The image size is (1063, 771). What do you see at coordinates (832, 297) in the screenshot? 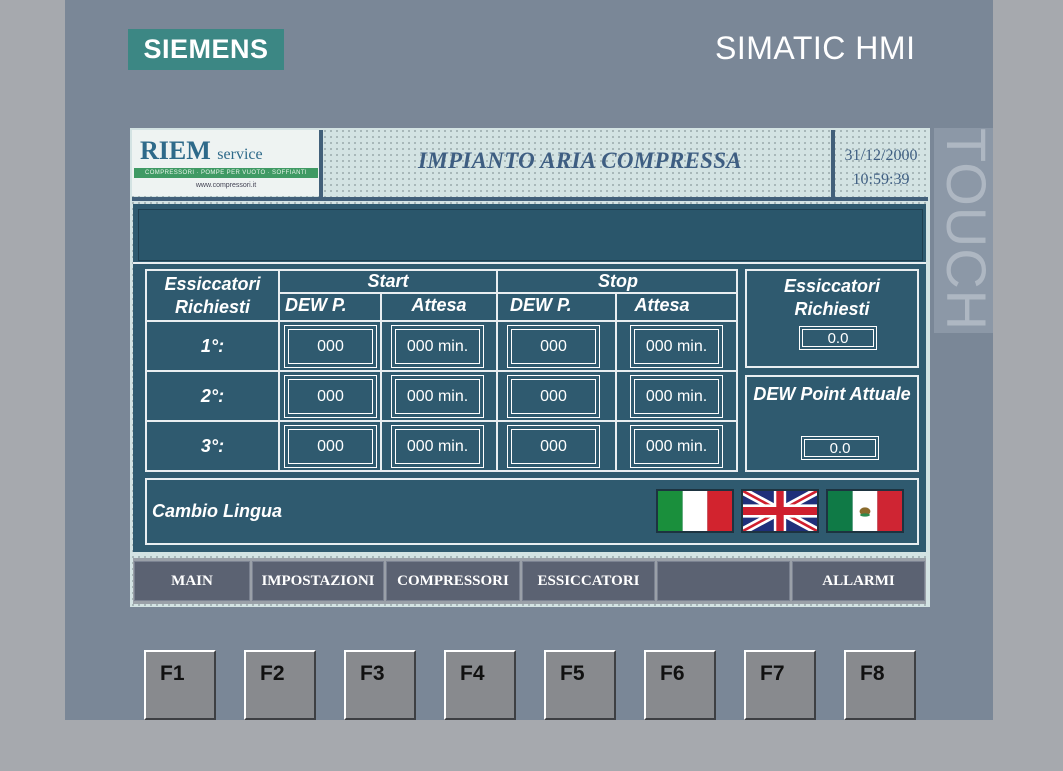
I see `requested-dryers-label: Essiccatori Richiesti` at bounding box center [832, 297].